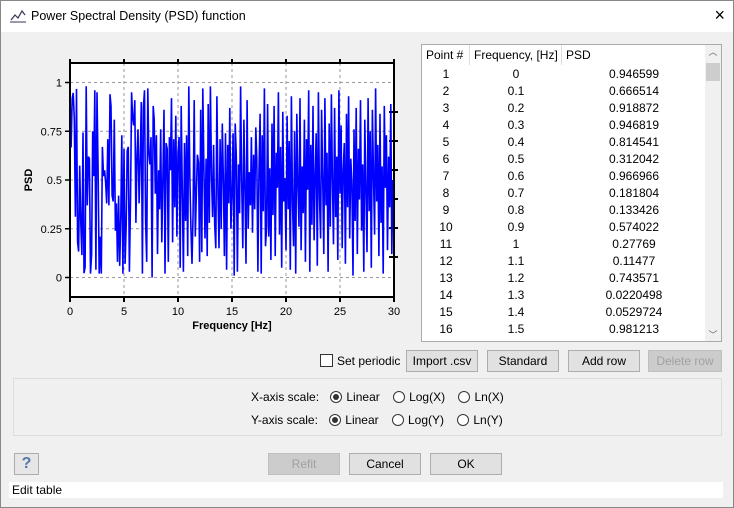  I want to click on table-row: 3 0.2 0.918872, so click(564, 108).